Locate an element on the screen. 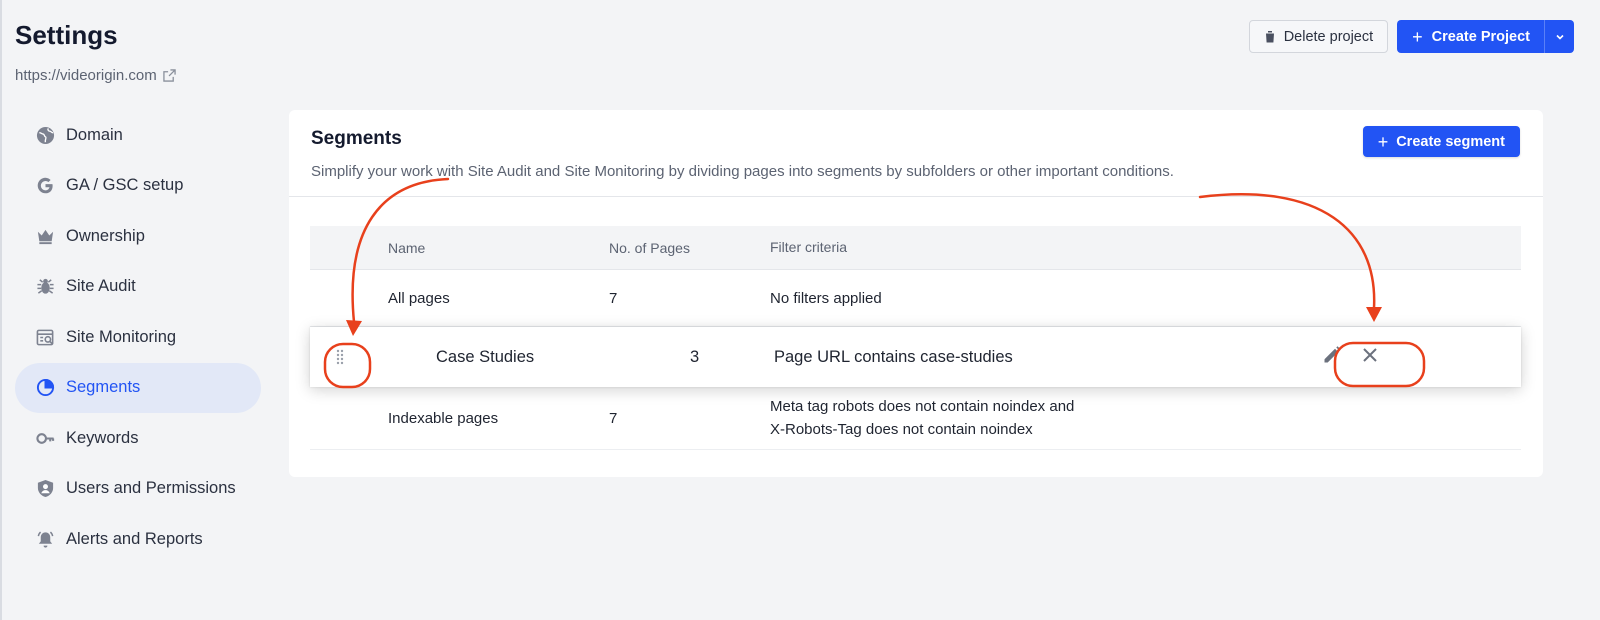  bell-icon is located at coordinates (45, 539).